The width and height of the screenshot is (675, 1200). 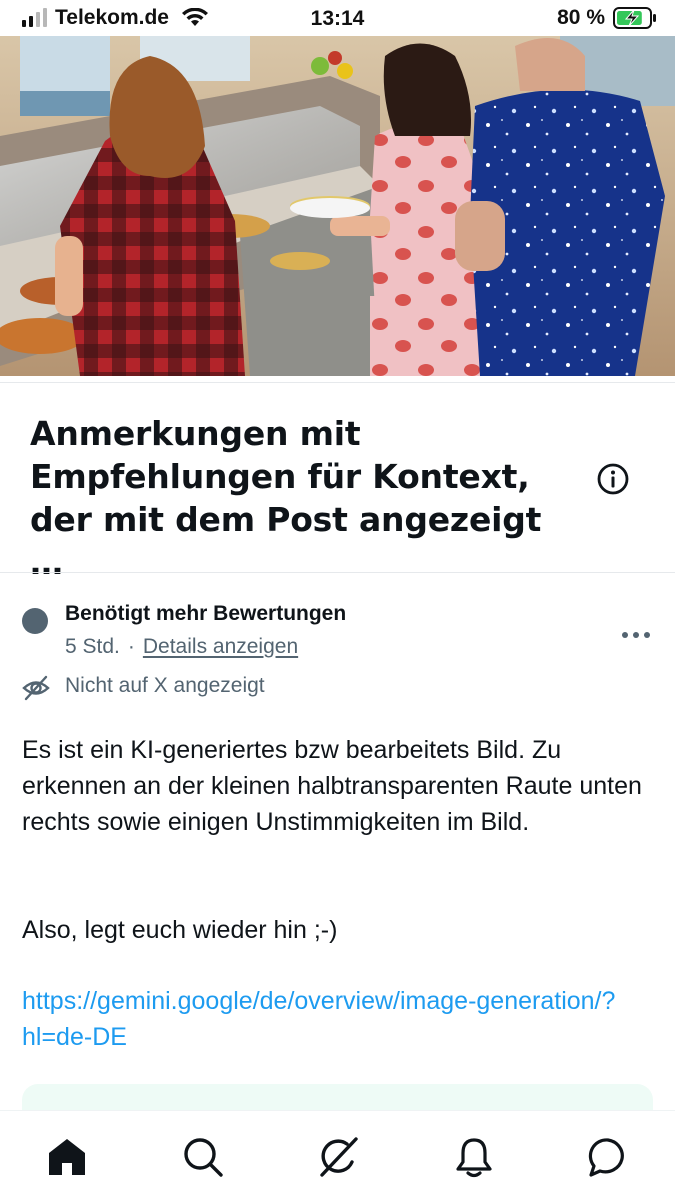 What do you see at coordinates (607, 18) in the screenshot?
I see `status-right: 80 %` at bounding box center [607, 18].